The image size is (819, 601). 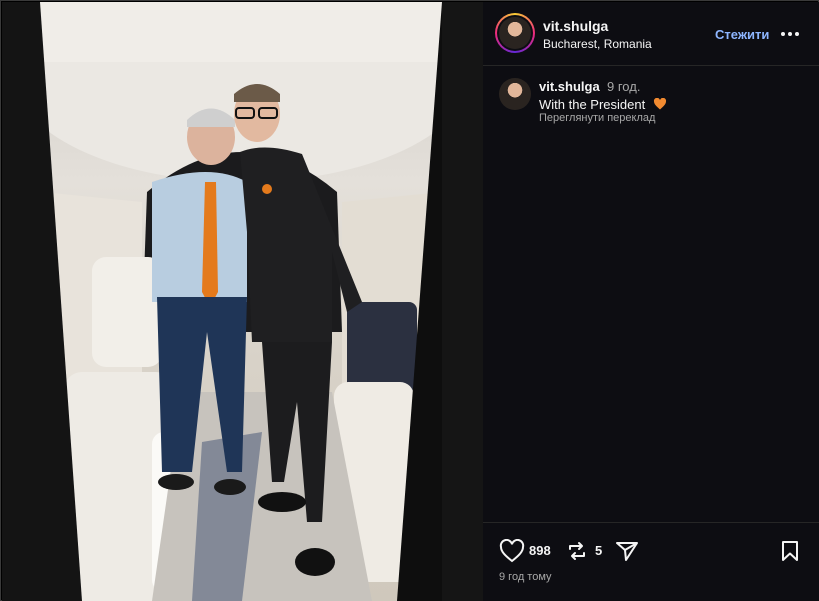 What do you see at coordinates (515, 94) in the screenshot?
I see `caption-avatar` at bounding box center [515, 94].